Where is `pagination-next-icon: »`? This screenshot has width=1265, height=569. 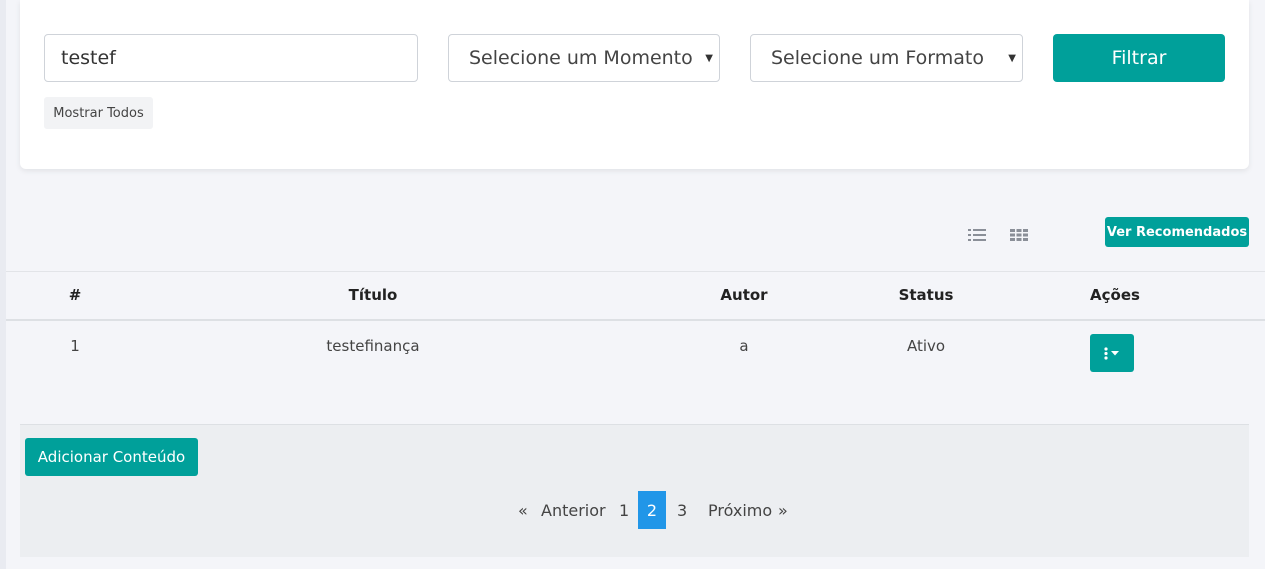
pagination-next-icon: » is located at coordinates (783, 510).